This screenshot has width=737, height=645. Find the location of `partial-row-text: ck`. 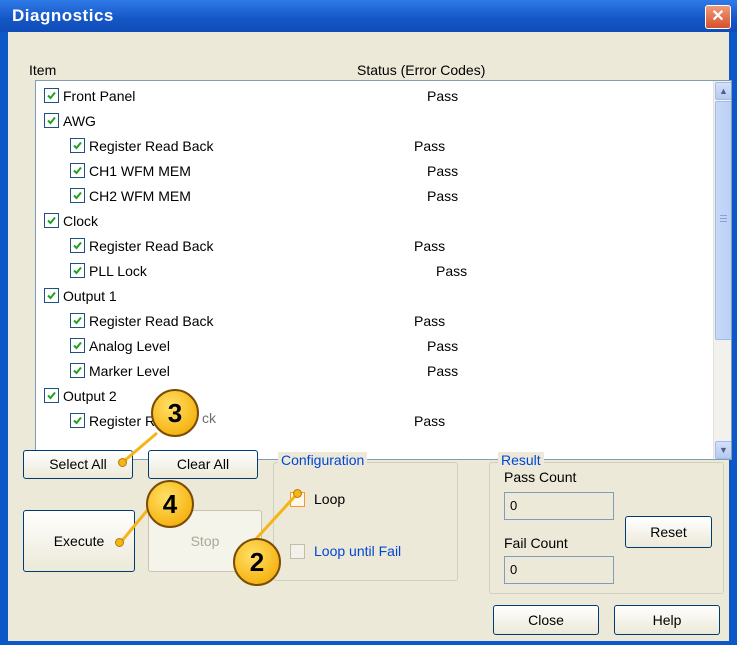

partial-row-text: ck is located at coordinates (209, 418).